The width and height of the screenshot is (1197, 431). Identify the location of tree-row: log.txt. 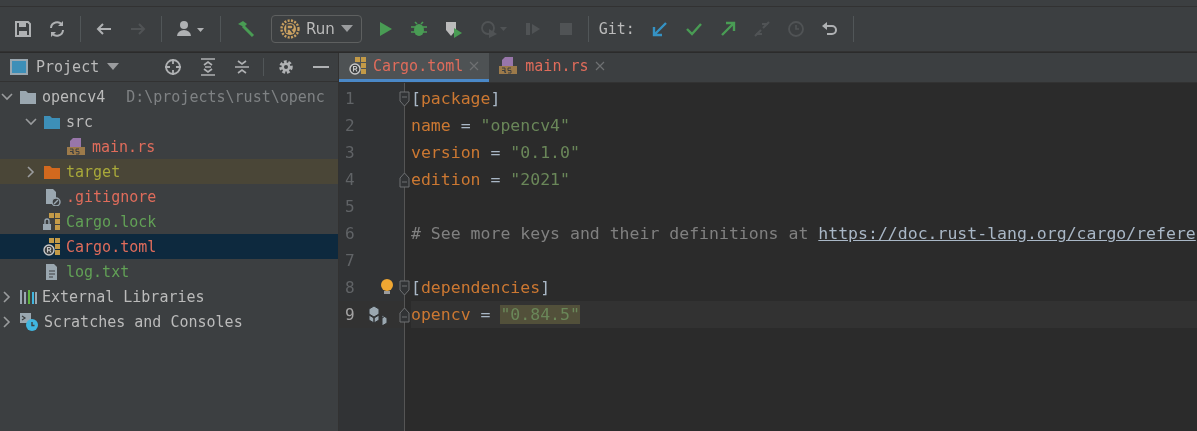
(169, 271).